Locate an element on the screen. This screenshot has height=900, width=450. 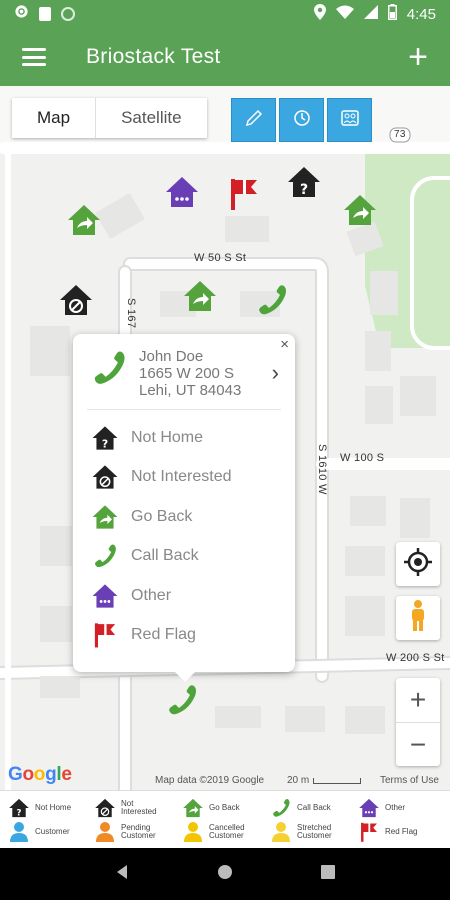
gear-icon is located at coordinates (21, 14).